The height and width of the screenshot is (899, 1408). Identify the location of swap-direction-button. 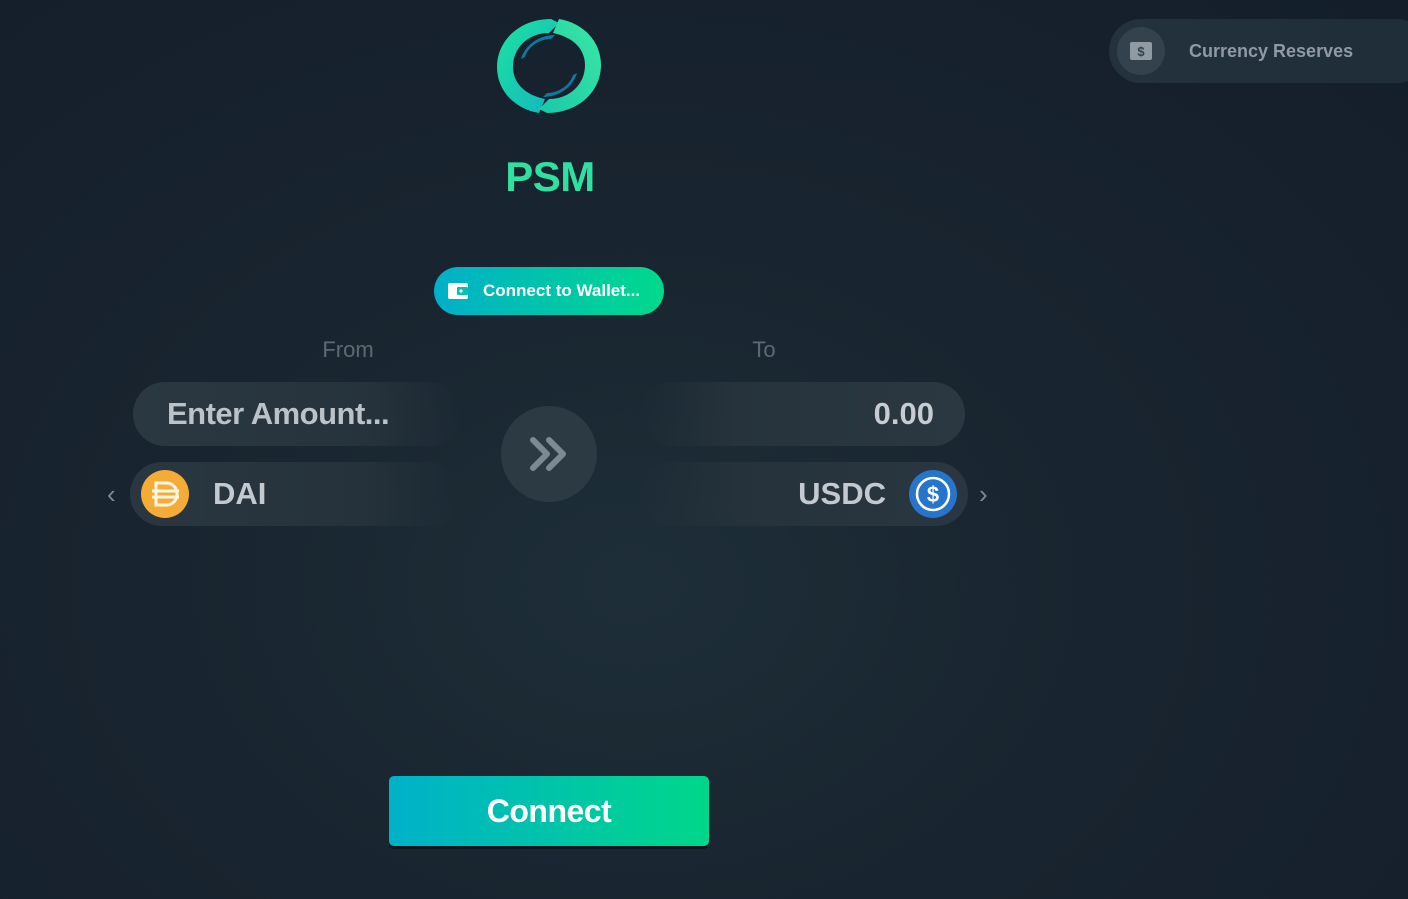
(549, 454).